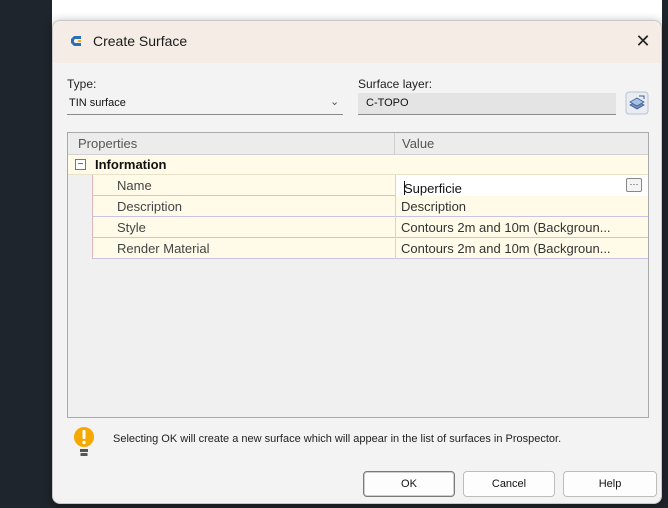 The image size is (668, 508). What do you see at coordinates (358, 144) in the screenshot?
I see `grid-header: Properties Value` at bounding box center [358, 144].